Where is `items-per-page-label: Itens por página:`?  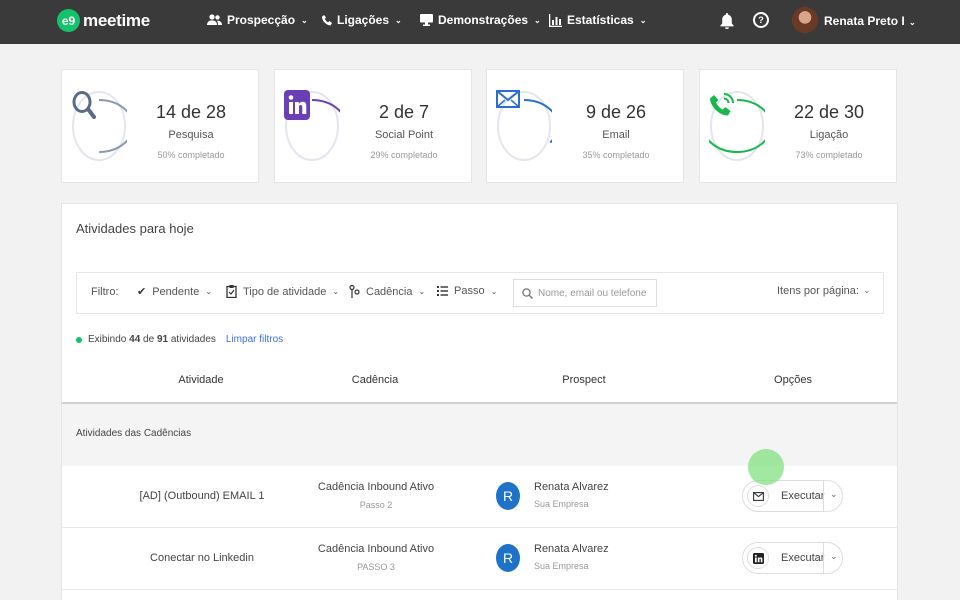 items-per-page-label: Itens por página: is located at coordinates (818, 291).